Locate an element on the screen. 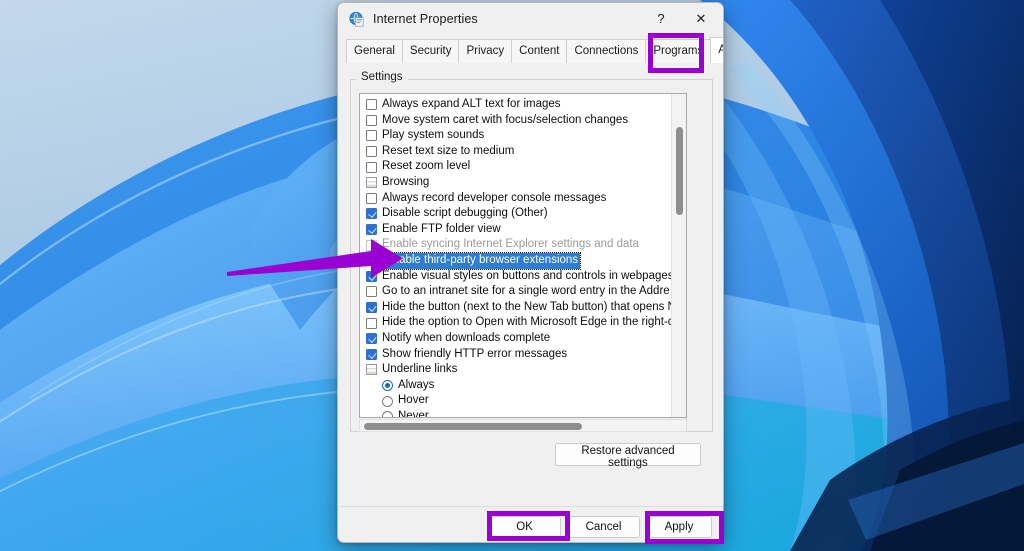 This screenshot has height=551, width=1024. settings-list-item: Notify when downloads complete is located at coordinates (516, 339).